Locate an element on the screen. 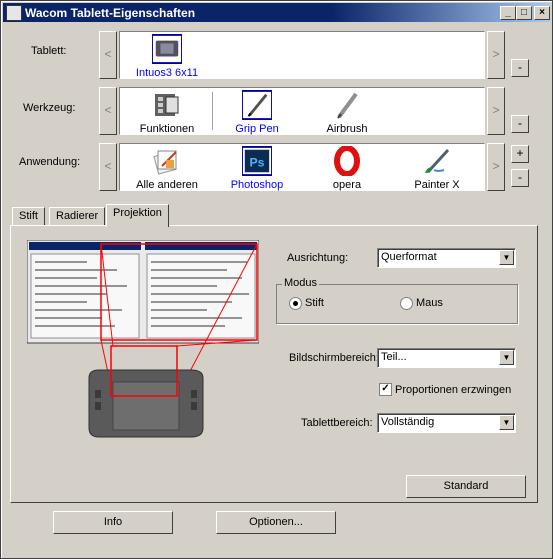 This screenshot has height=559, width=553. mode-mouse-label: Maus is located at coordinates (429, 303).